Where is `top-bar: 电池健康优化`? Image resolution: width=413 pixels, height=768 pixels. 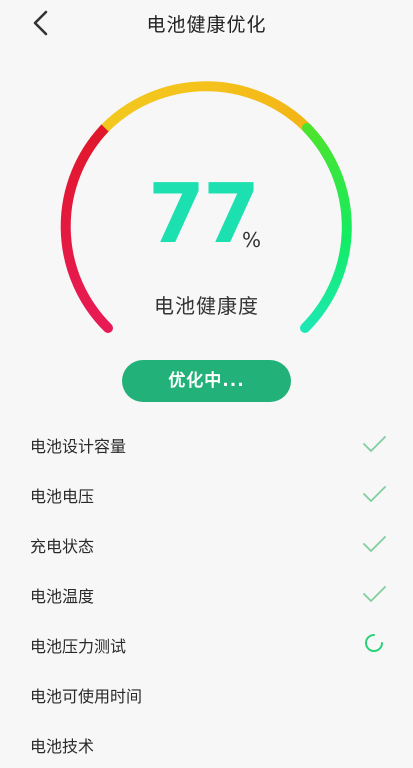
top-bar: 电池健康优化 is located at coordinates (206, 23).